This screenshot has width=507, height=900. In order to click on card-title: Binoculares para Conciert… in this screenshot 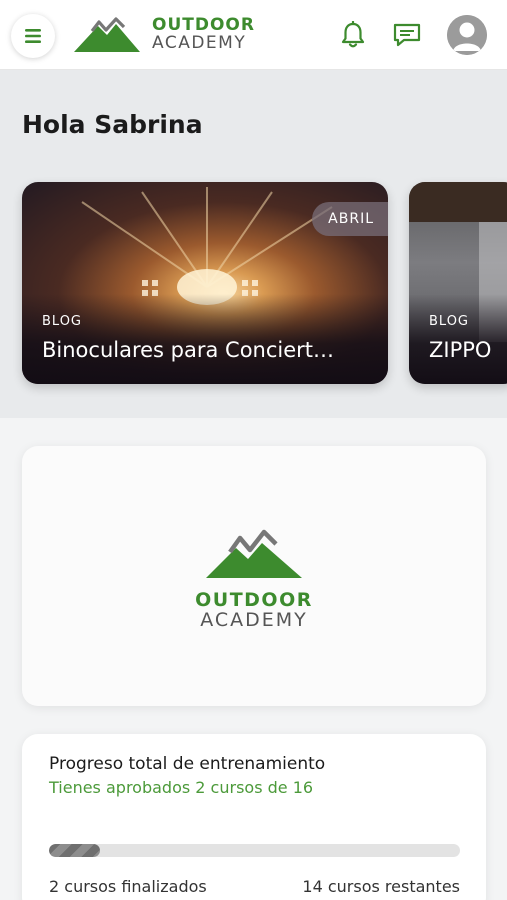, I will do `click(188, 350)`.